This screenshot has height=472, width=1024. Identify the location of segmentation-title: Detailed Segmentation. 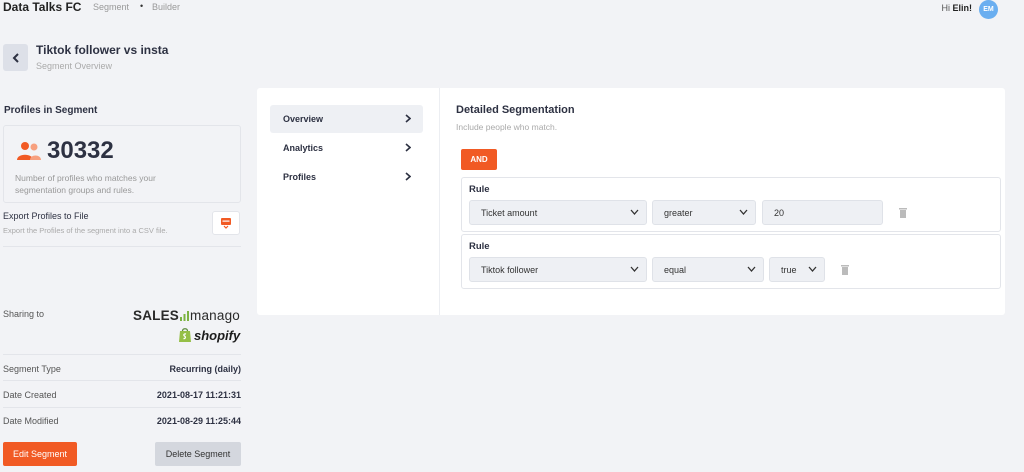
(515, 110).